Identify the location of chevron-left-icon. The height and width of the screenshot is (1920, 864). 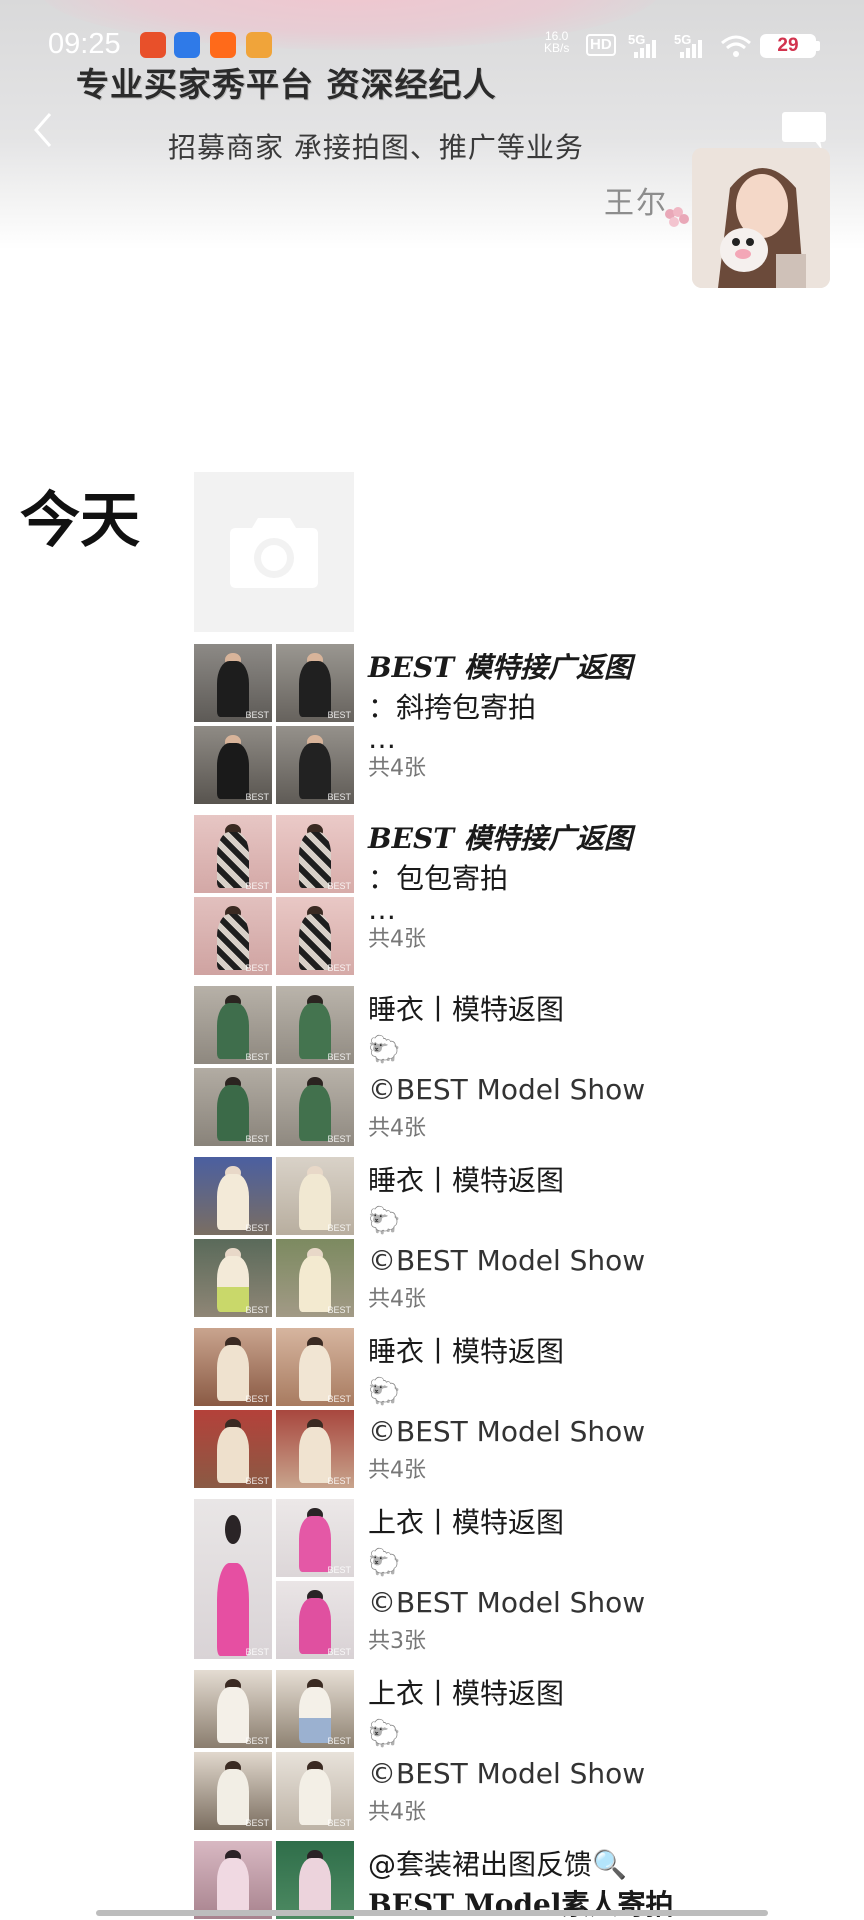
(44, 130).